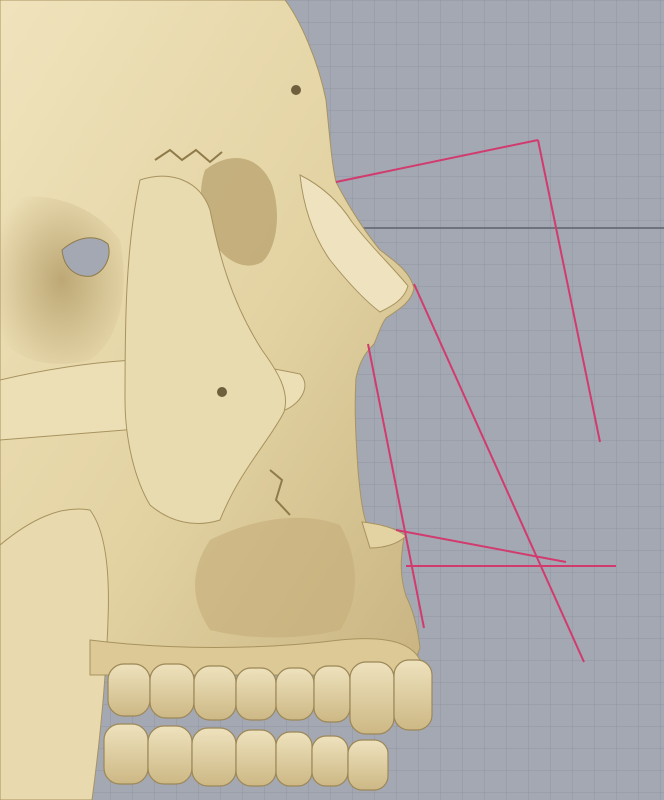 The width and height of the screenshot is (664, 800). I want to click on infraorbital-foramen, so click(222, 392).